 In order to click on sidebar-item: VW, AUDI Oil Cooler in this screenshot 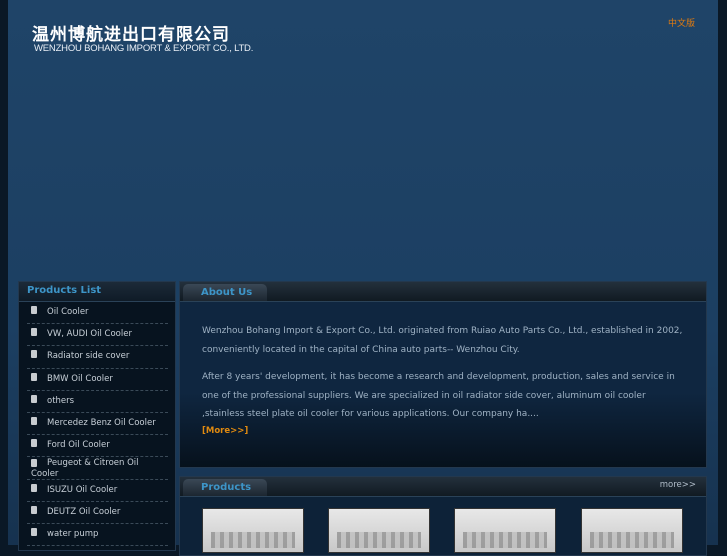, I will do `click(97, 335)`.